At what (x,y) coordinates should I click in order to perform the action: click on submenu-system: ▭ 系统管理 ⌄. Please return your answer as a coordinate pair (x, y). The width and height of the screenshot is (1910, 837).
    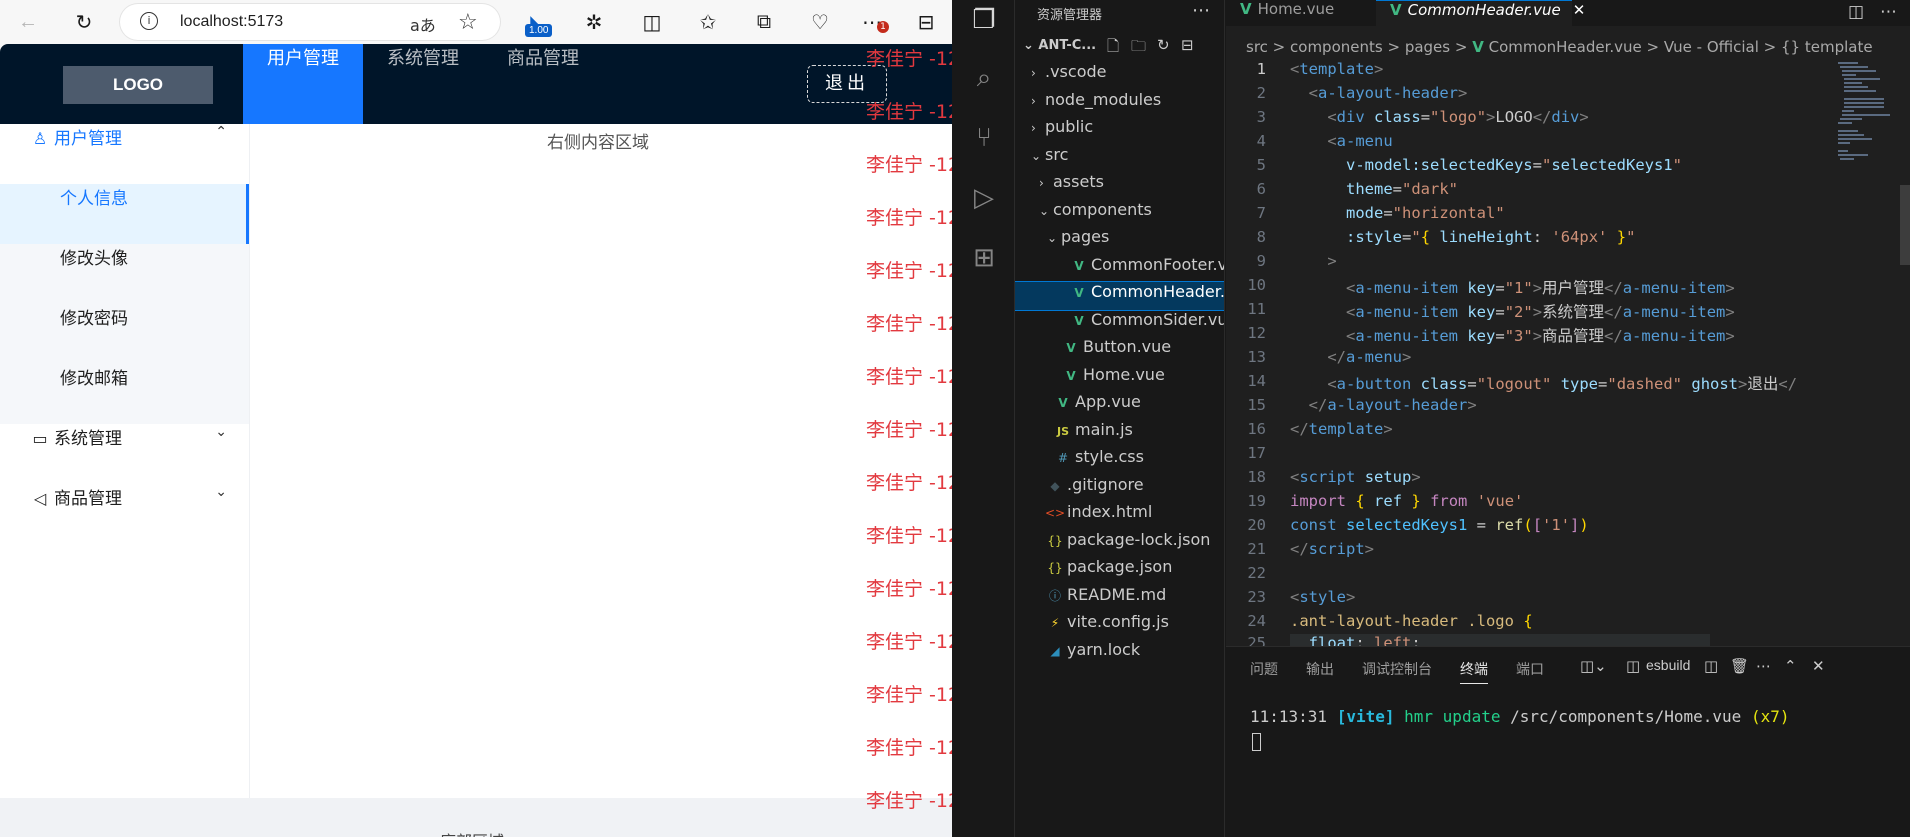
    Looking at the image, I should click on (124, 454).